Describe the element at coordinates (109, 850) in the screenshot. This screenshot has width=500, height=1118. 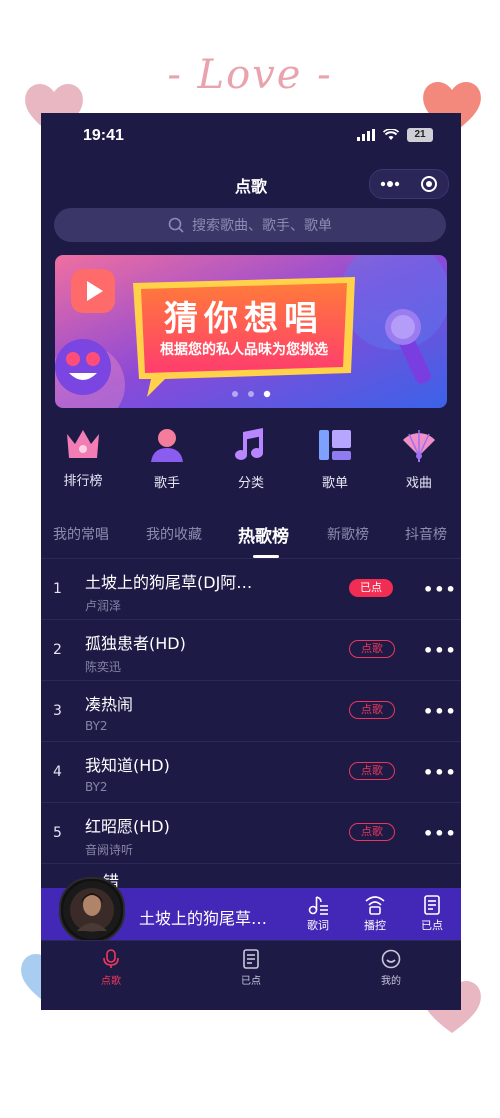
I see `song-artist: 音阙诗听` at that location.